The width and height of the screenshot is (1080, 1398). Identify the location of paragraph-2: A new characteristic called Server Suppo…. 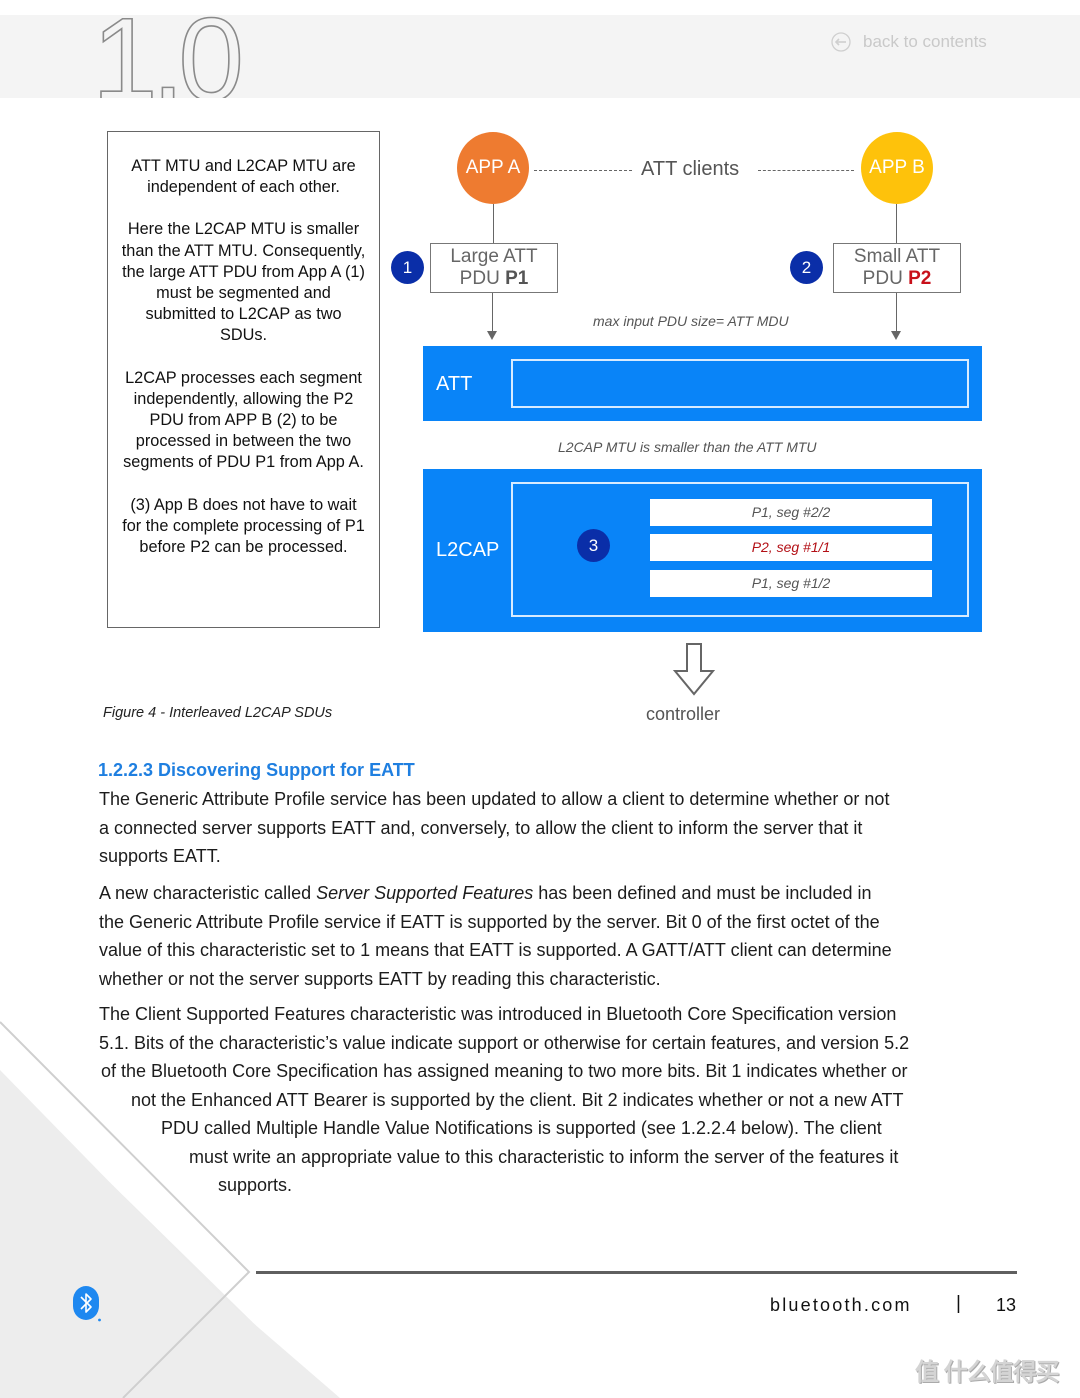
(495, 936).